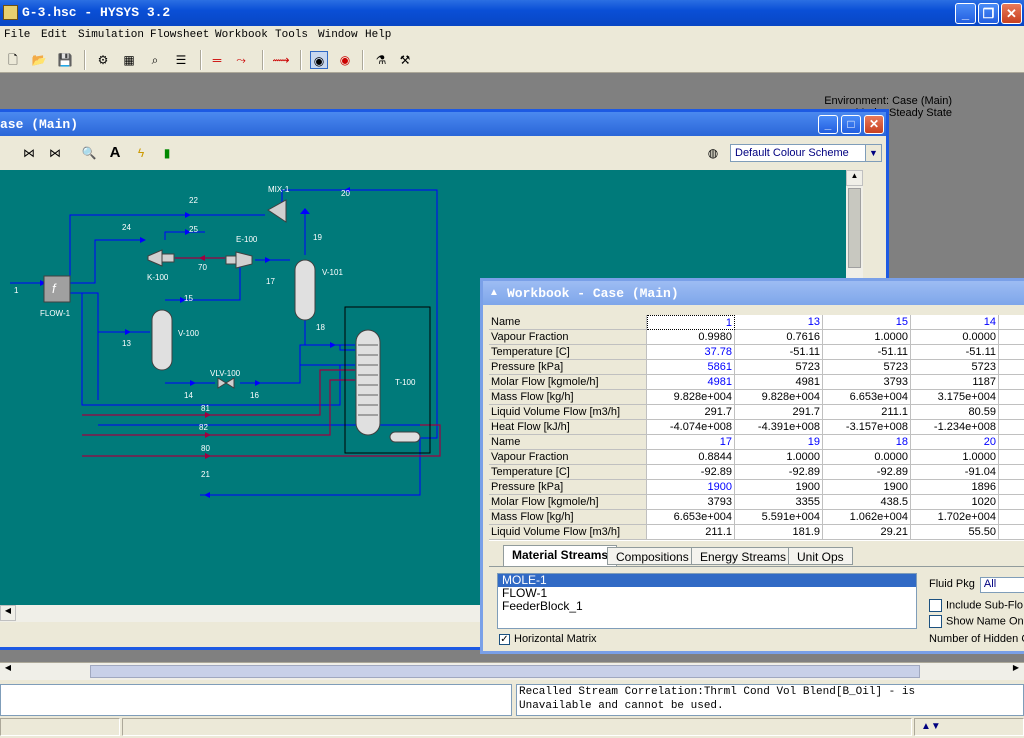  What do you see at coordinates (65, 60) in the screenshot?
I see `save-icon: 💾` at bounding box center [65, 60].